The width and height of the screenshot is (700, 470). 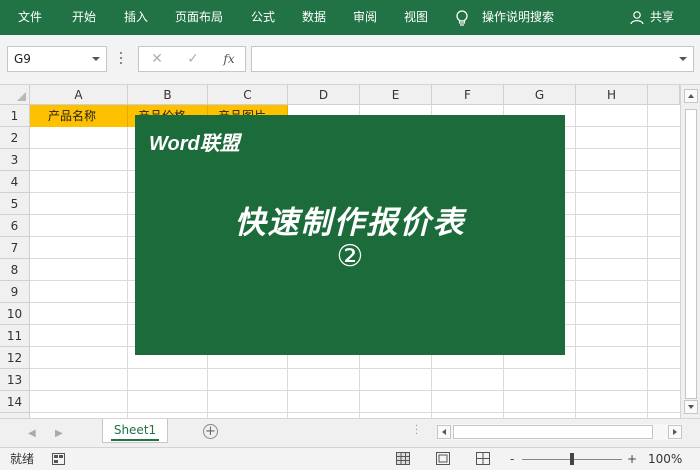 I want to click on formula-input, so click(x=472, y=59).